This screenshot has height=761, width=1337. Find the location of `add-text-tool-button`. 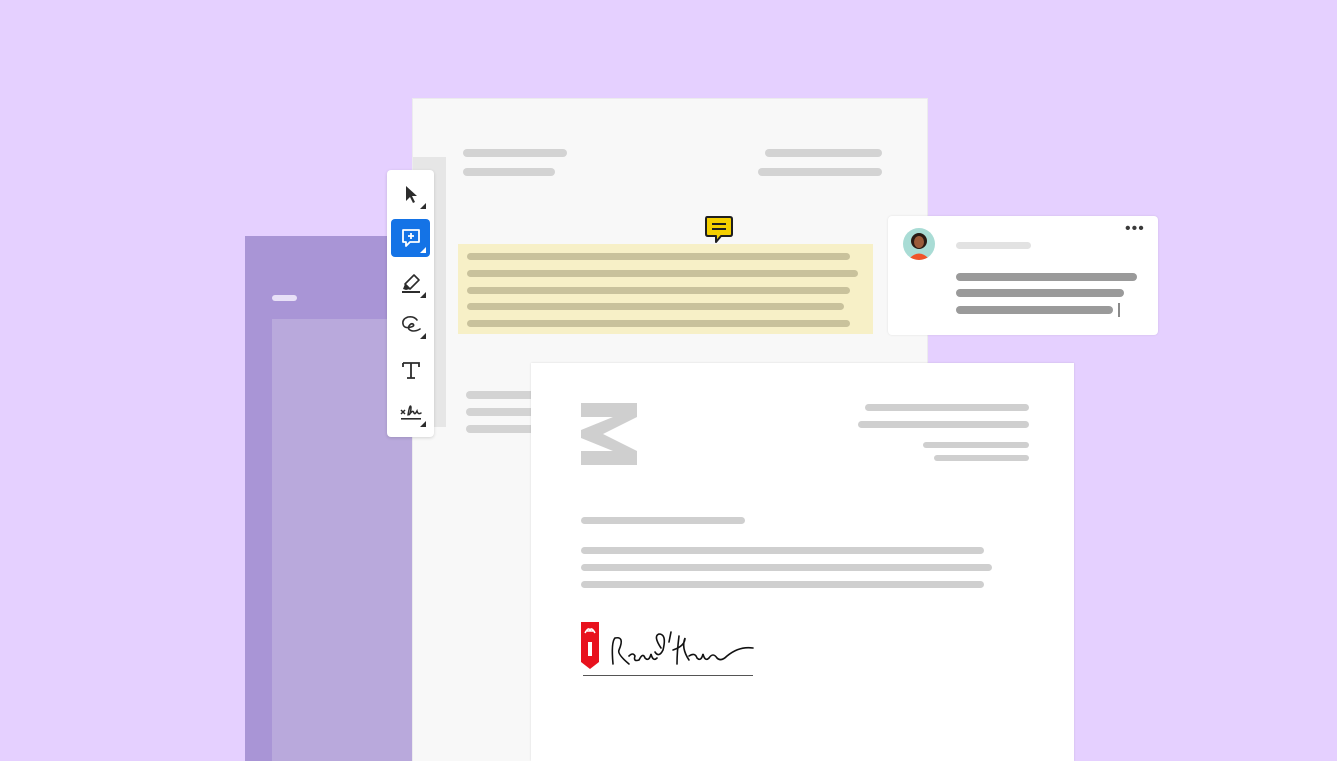

add-text-tool-button is located at coordinates (410, 370).